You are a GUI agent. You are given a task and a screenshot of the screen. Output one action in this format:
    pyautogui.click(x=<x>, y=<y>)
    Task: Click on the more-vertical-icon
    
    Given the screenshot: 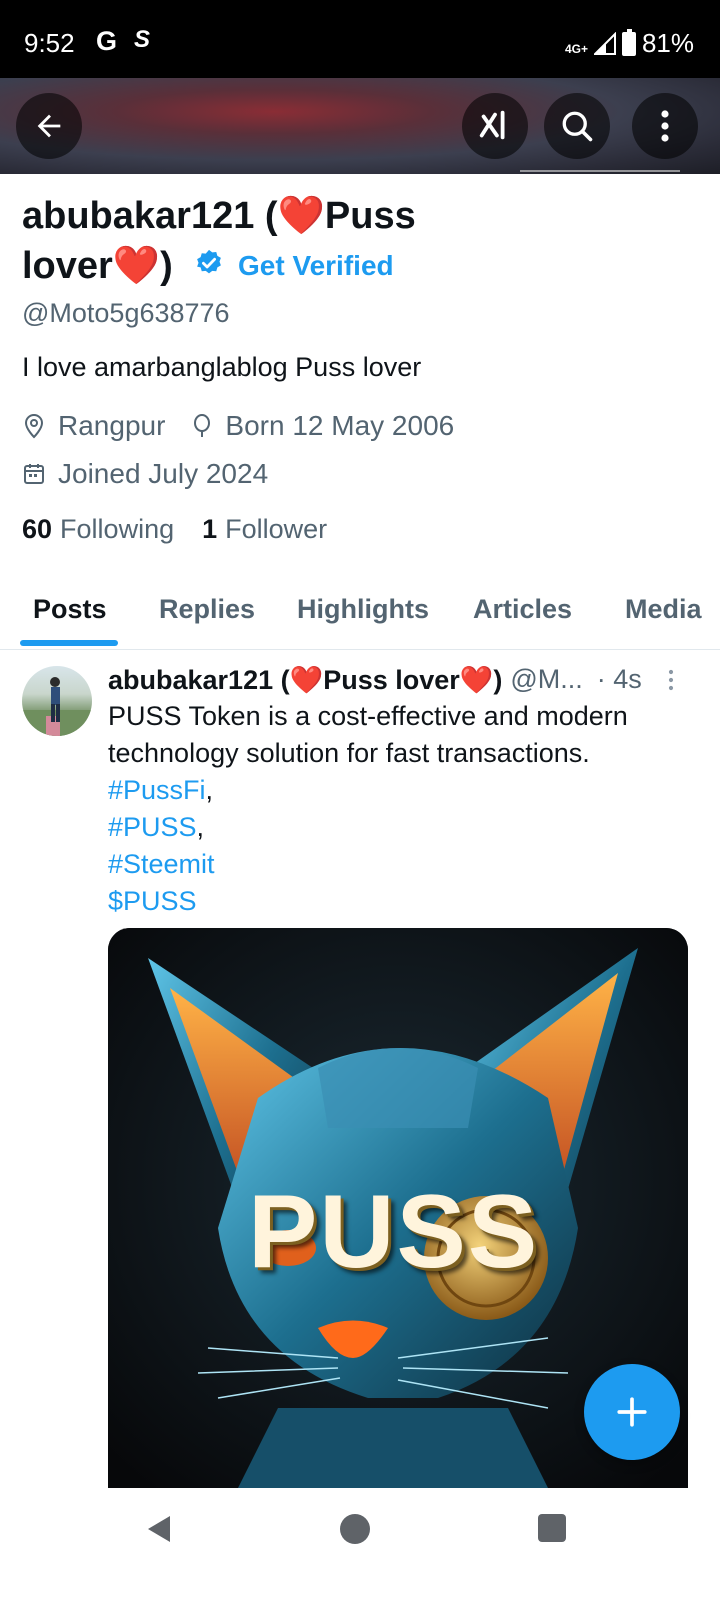 What is the action you would take?
    pyautogui.click(x=665, y=126)
    